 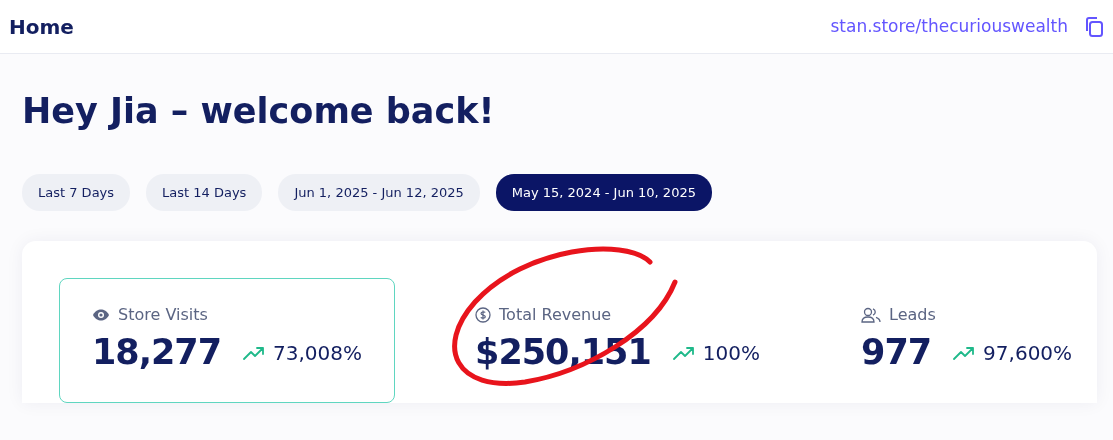 What do you see at coordinates (259, 111) in the screenshot?
I see `welcome-heading: Hey Jia – welcome back!` at bounding box center [259, 111].